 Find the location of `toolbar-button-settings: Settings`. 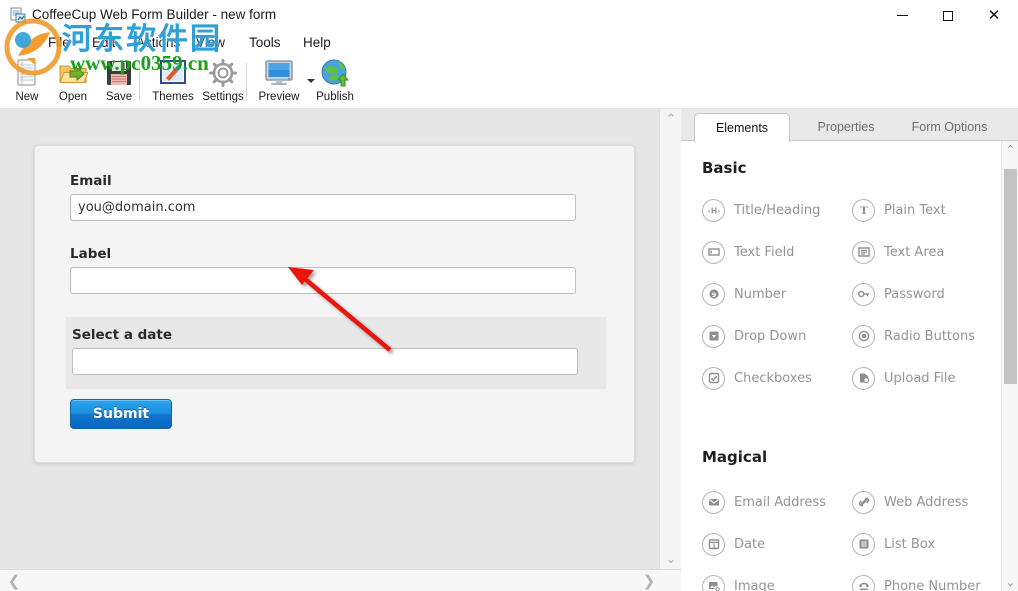

toolbar-button-settings: Settings is located at coordinates (223, 82).